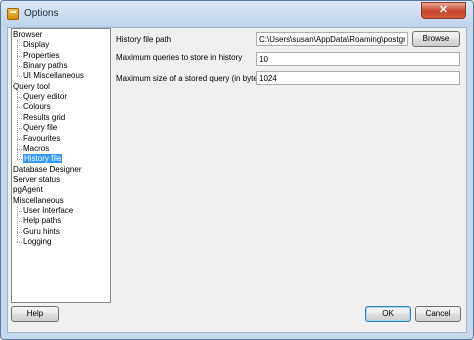  What do you see at coordinates (144, 39) in the screenshot?
I see `history-path-label: History file path` at bounding box center [144, 39].